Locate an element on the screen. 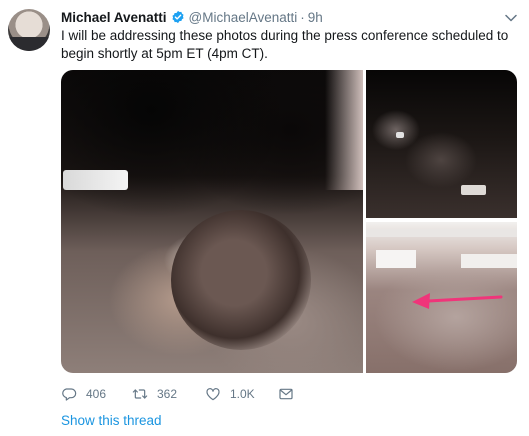 The image size is (529, 436). verified-badge-icon is located at coordinates (178, 17).